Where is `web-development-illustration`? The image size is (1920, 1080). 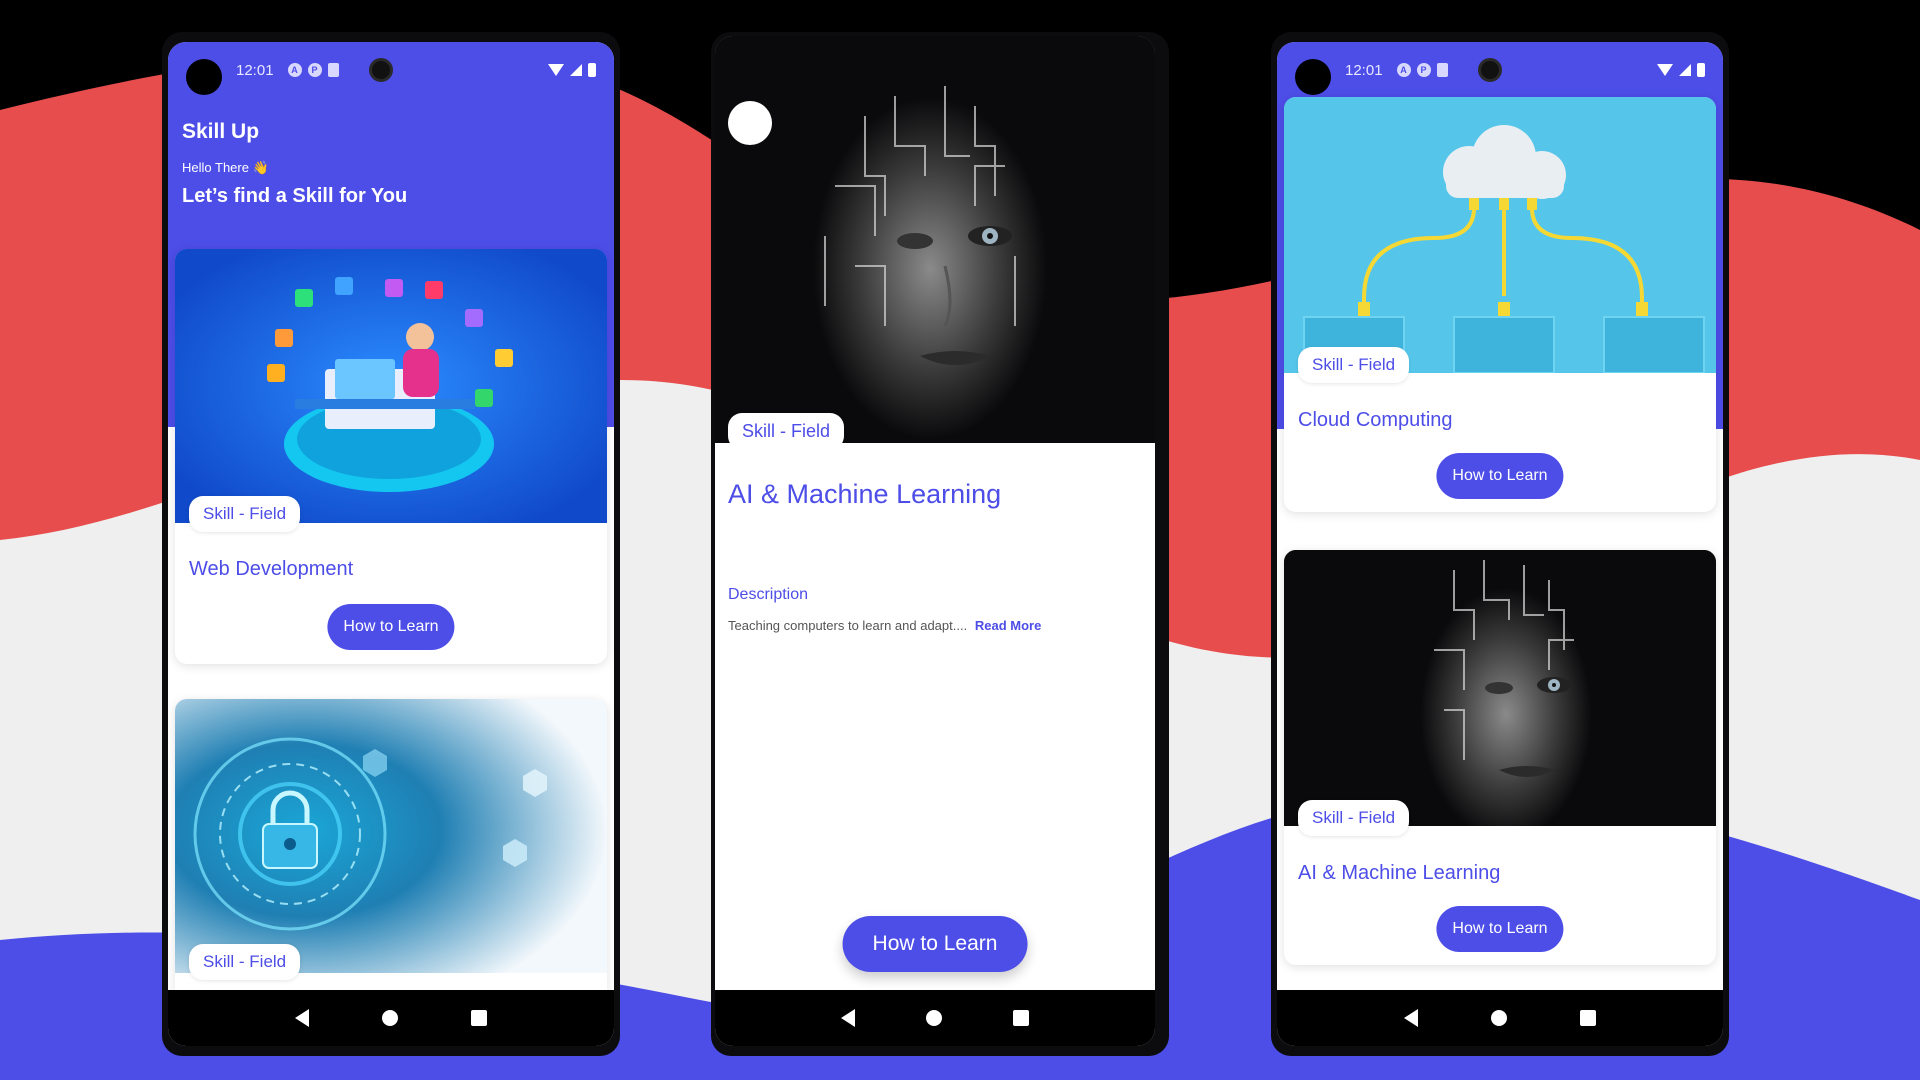
web-development-illustration is located at coordinates (391, 386).